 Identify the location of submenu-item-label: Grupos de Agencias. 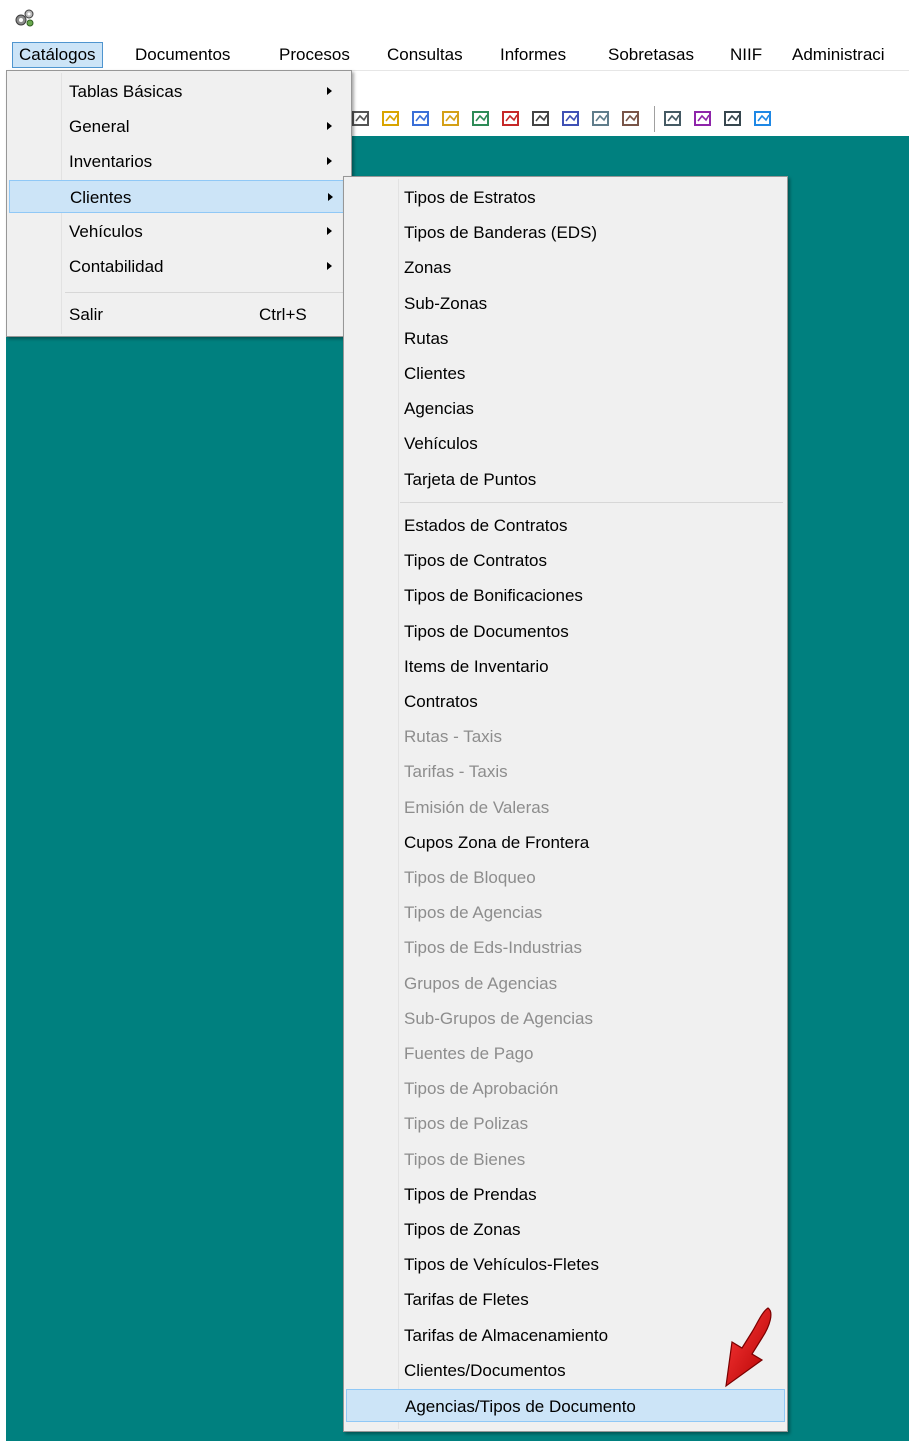
(481, 983).